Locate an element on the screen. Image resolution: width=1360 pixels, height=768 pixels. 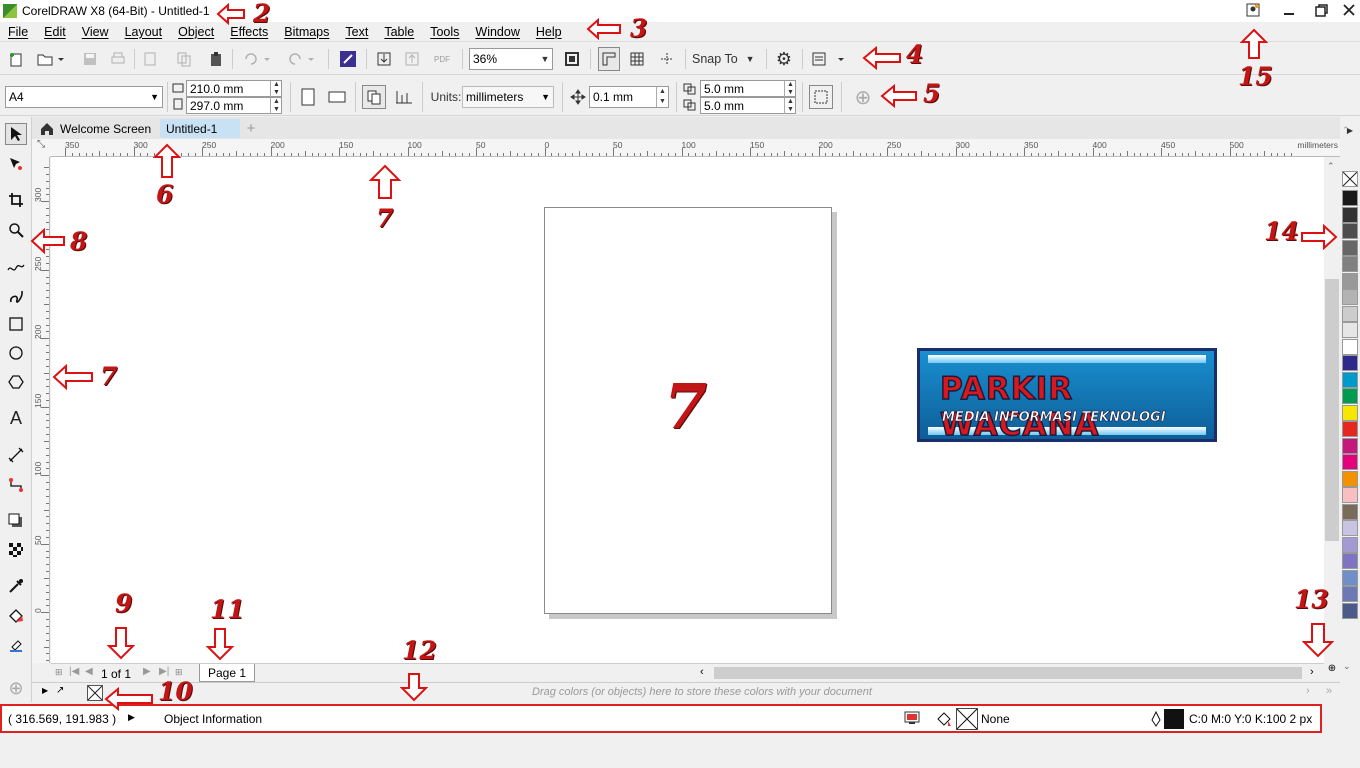
application-launcher-icon is located at coordinates (828, 59).